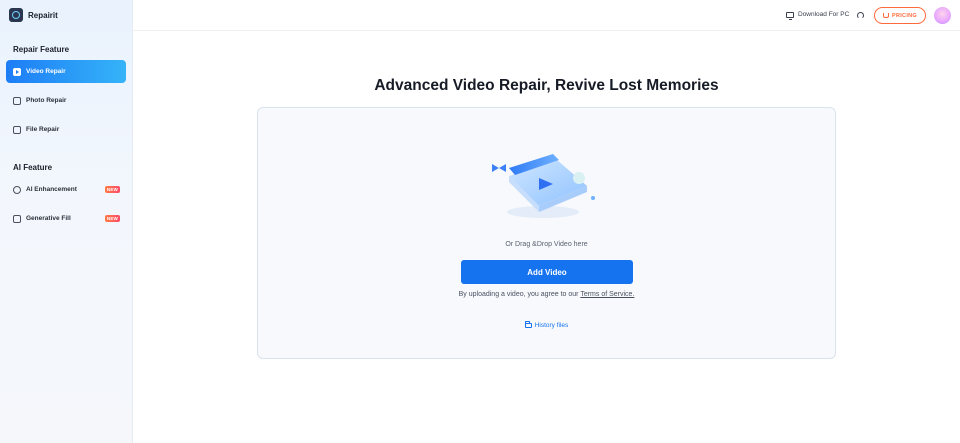 This screenshot has width=960, height=443. I want to click on sidebar-item-generative-fill: Generative Fill NEW, so click(66, 218).